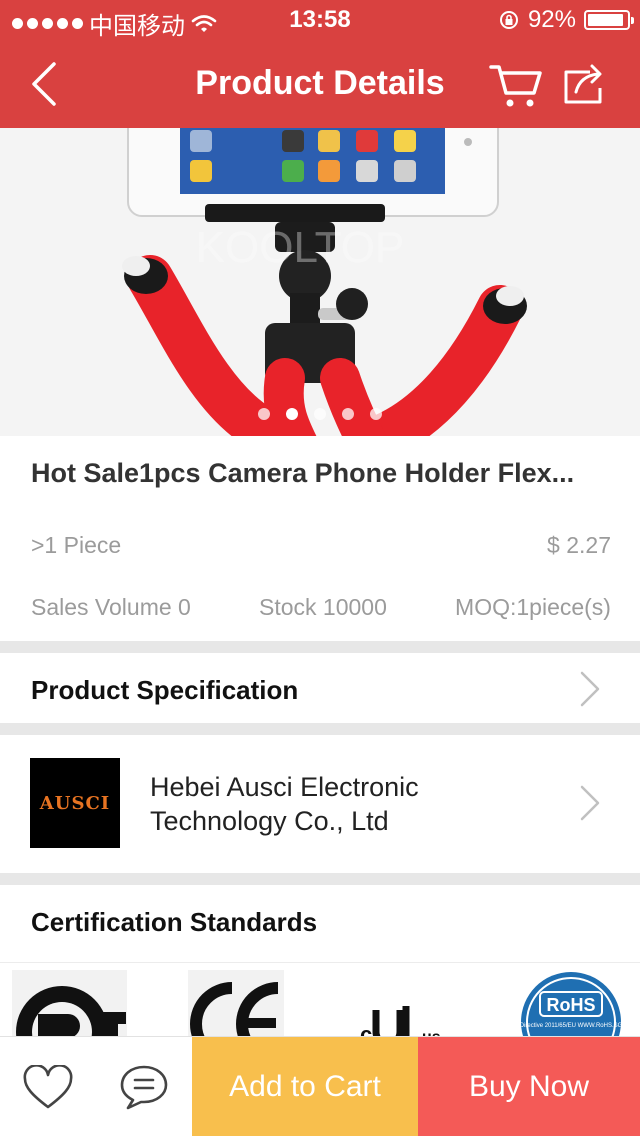 Image resolution: width=640 pixels, height=1136 pixels. I want to click on carousel-dots, so click(320, 414).